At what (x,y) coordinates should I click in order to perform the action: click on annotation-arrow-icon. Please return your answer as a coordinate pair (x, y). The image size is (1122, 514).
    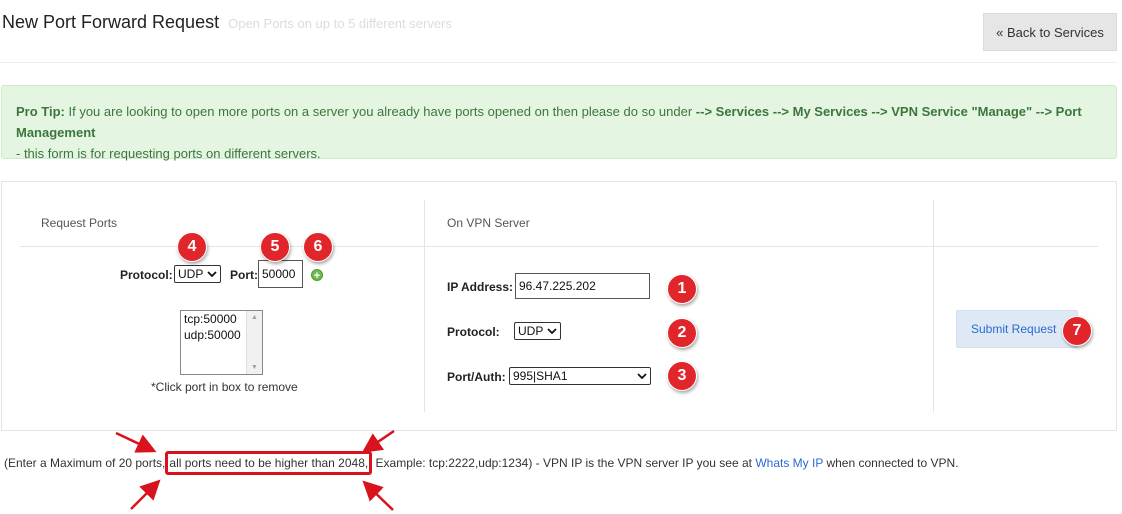
    Looking at the image, I should click on (255, 470).